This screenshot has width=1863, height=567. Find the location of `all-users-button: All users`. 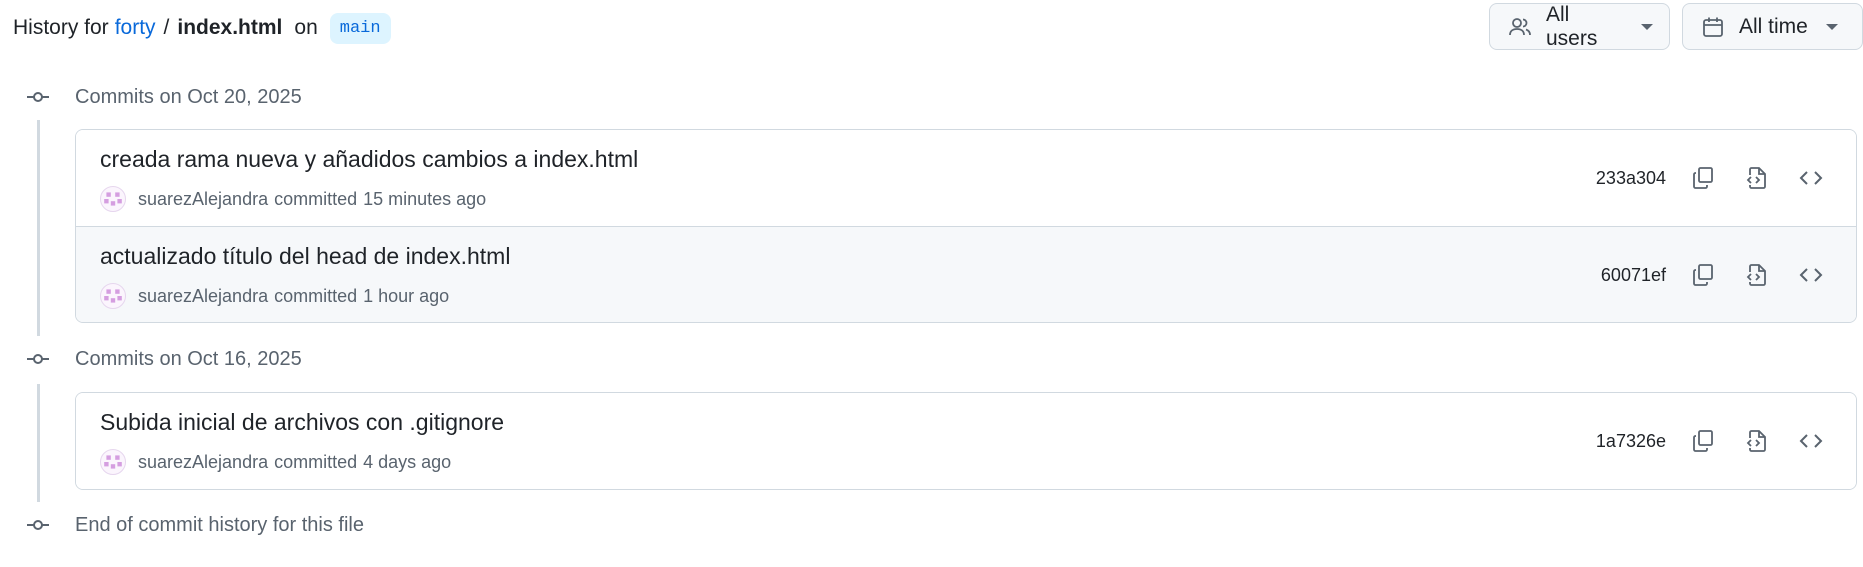

all-users-button: All users is located at coordinates (1579, 26).